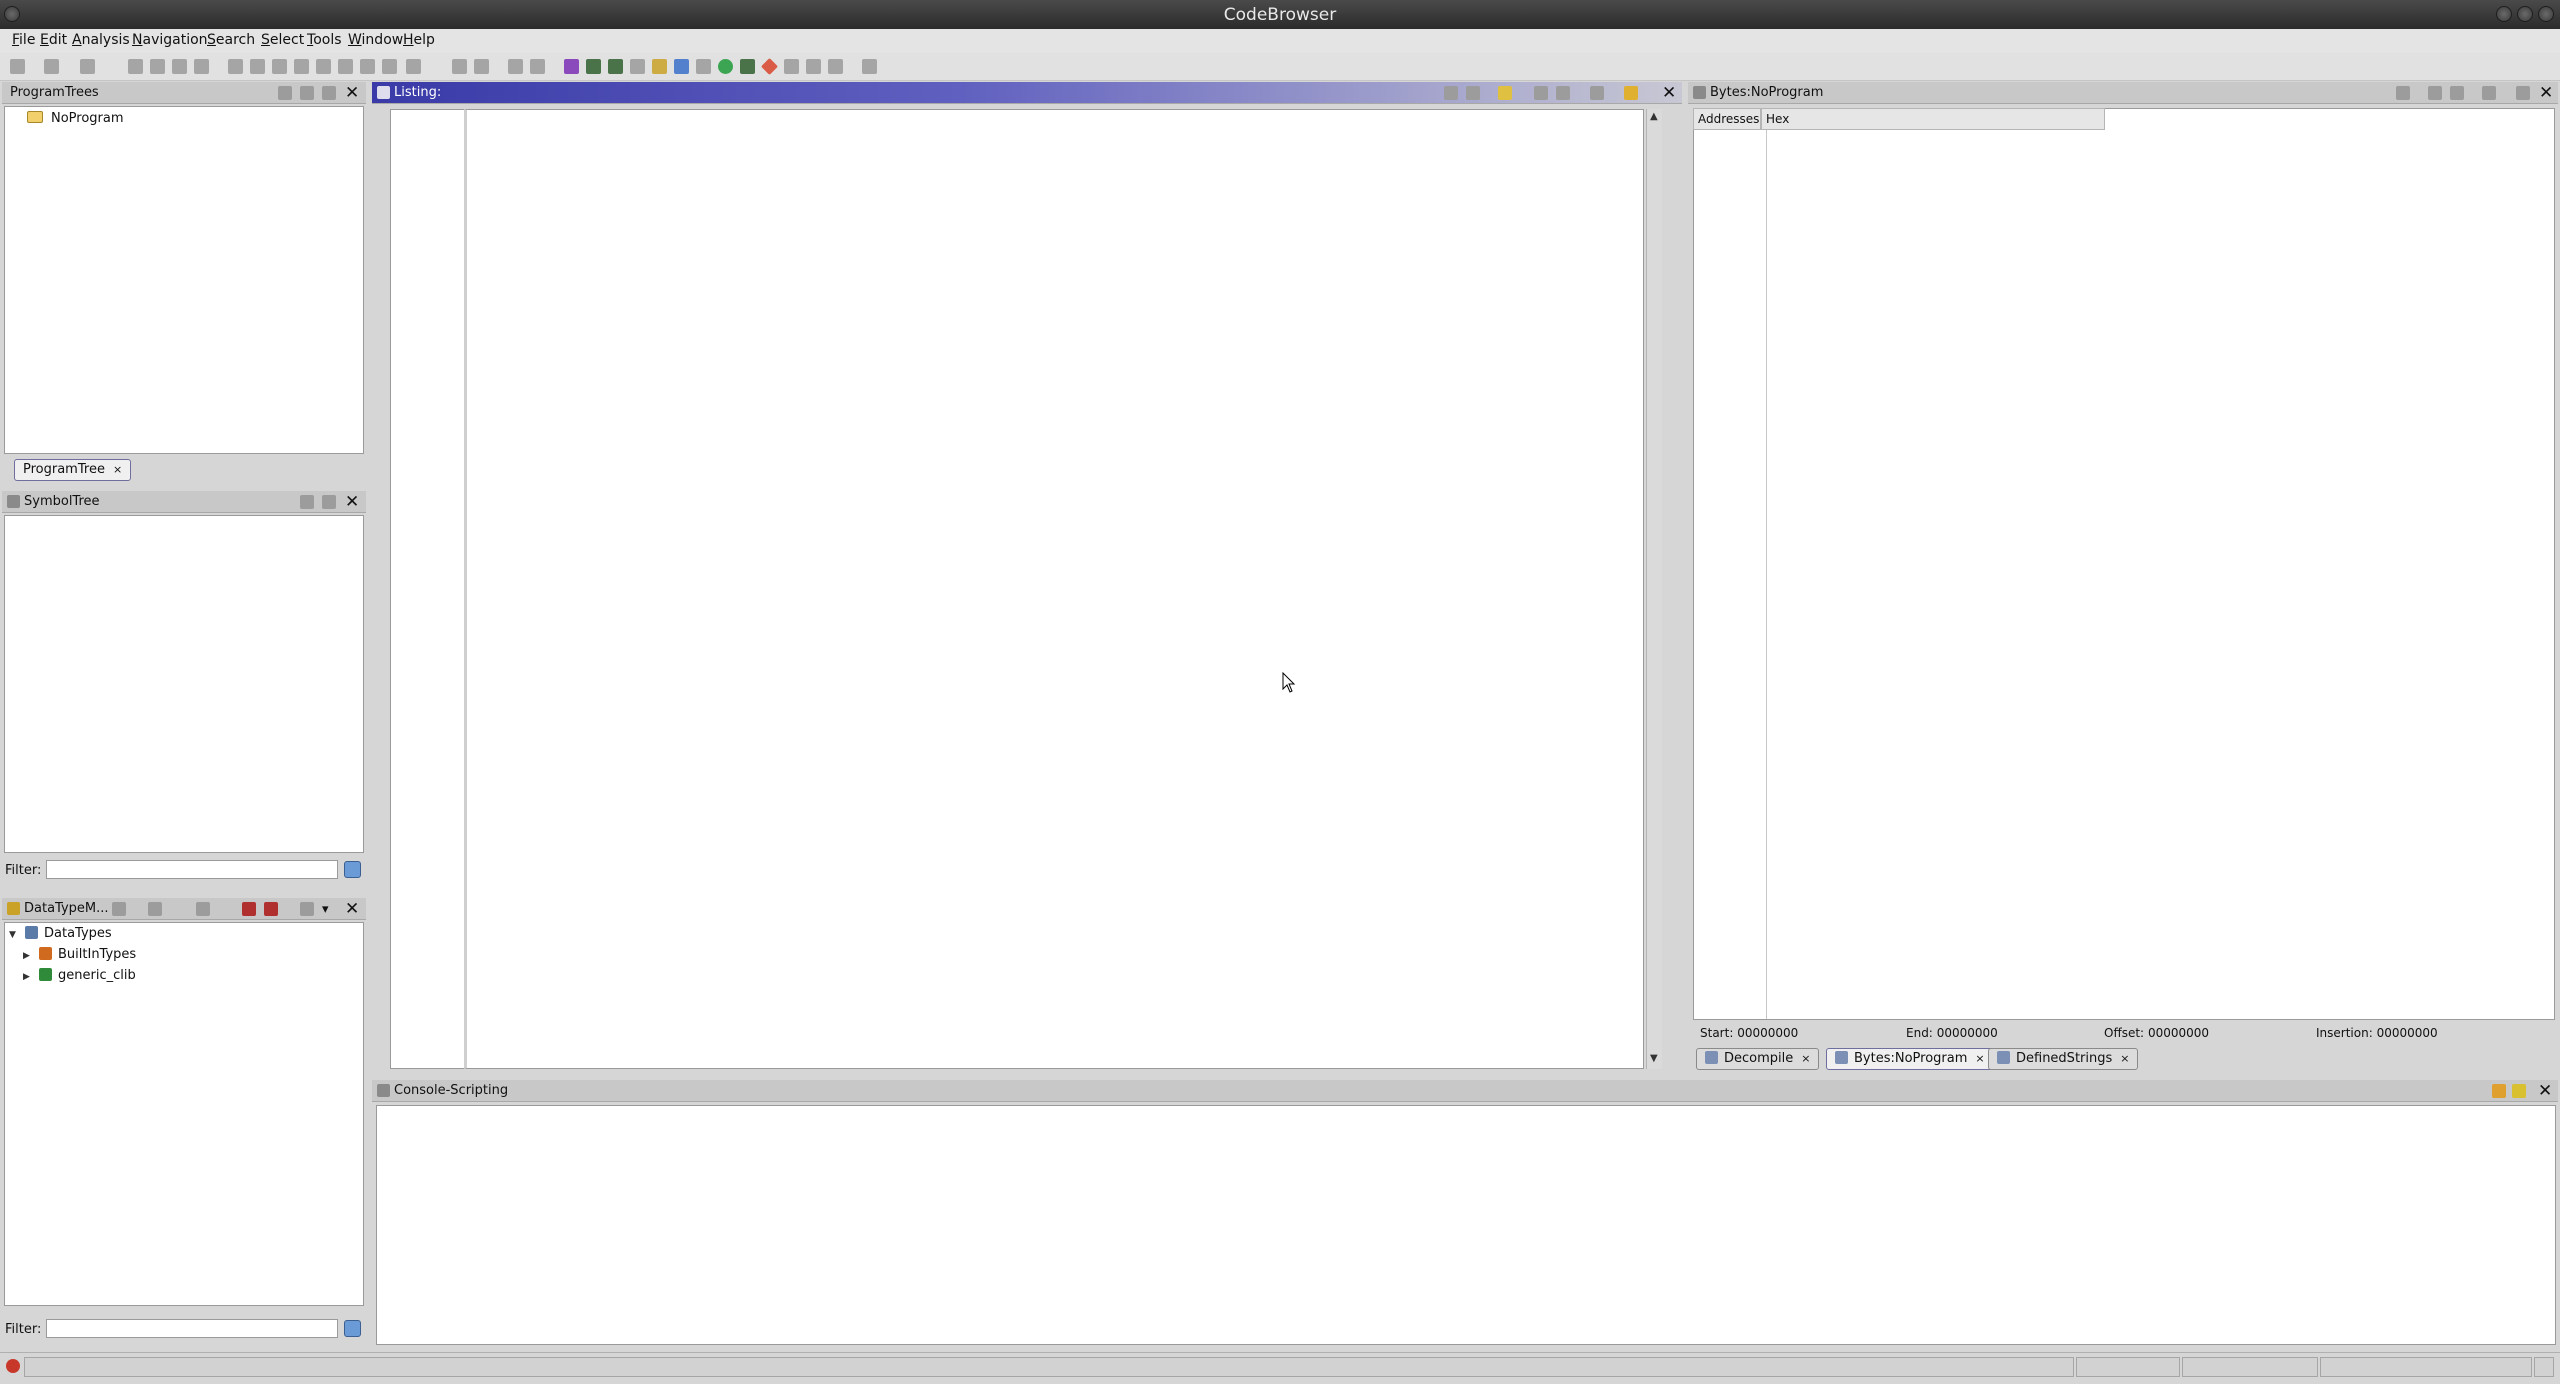 The height and width of the screenshot is (1384, 2560). I want to click on minimize-button, so click(2504, 14).